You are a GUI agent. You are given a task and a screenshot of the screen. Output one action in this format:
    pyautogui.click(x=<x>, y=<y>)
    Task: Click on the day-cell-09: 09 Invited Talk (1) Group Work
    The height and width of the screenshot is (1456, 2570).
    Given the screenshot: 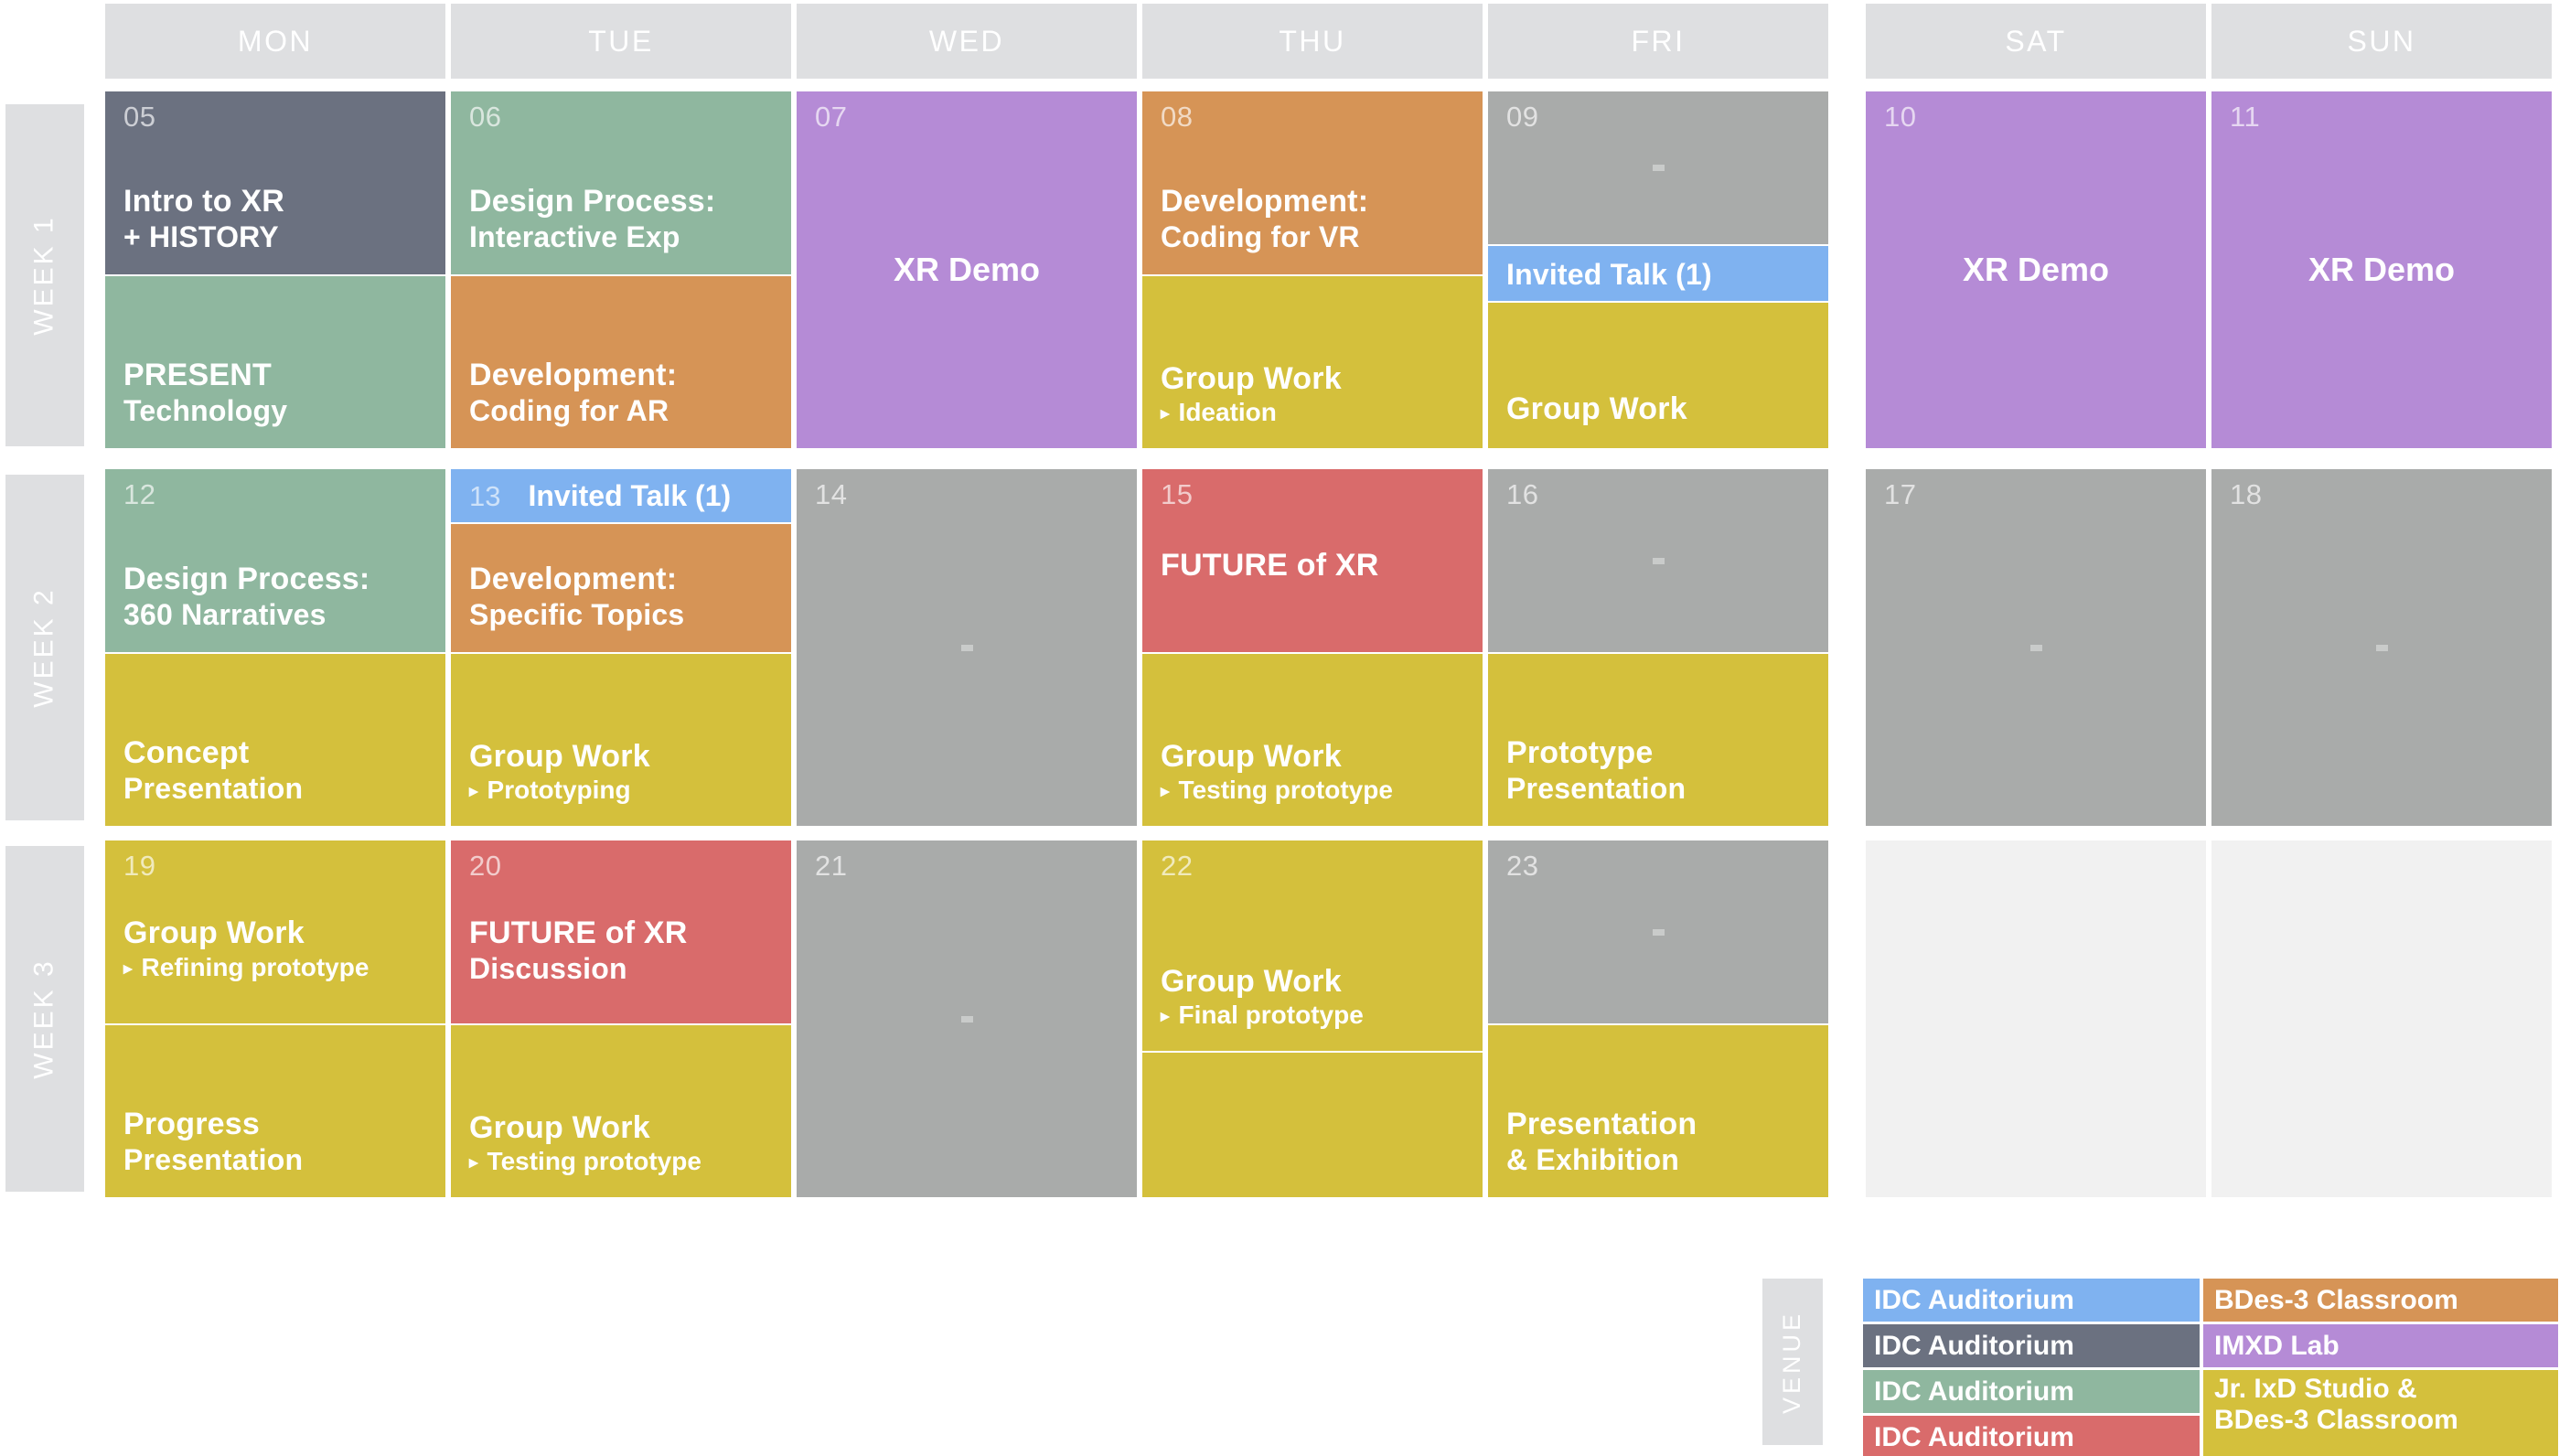 What is the action you would take?
    pyautogui.click(x=1658, y=269)
    